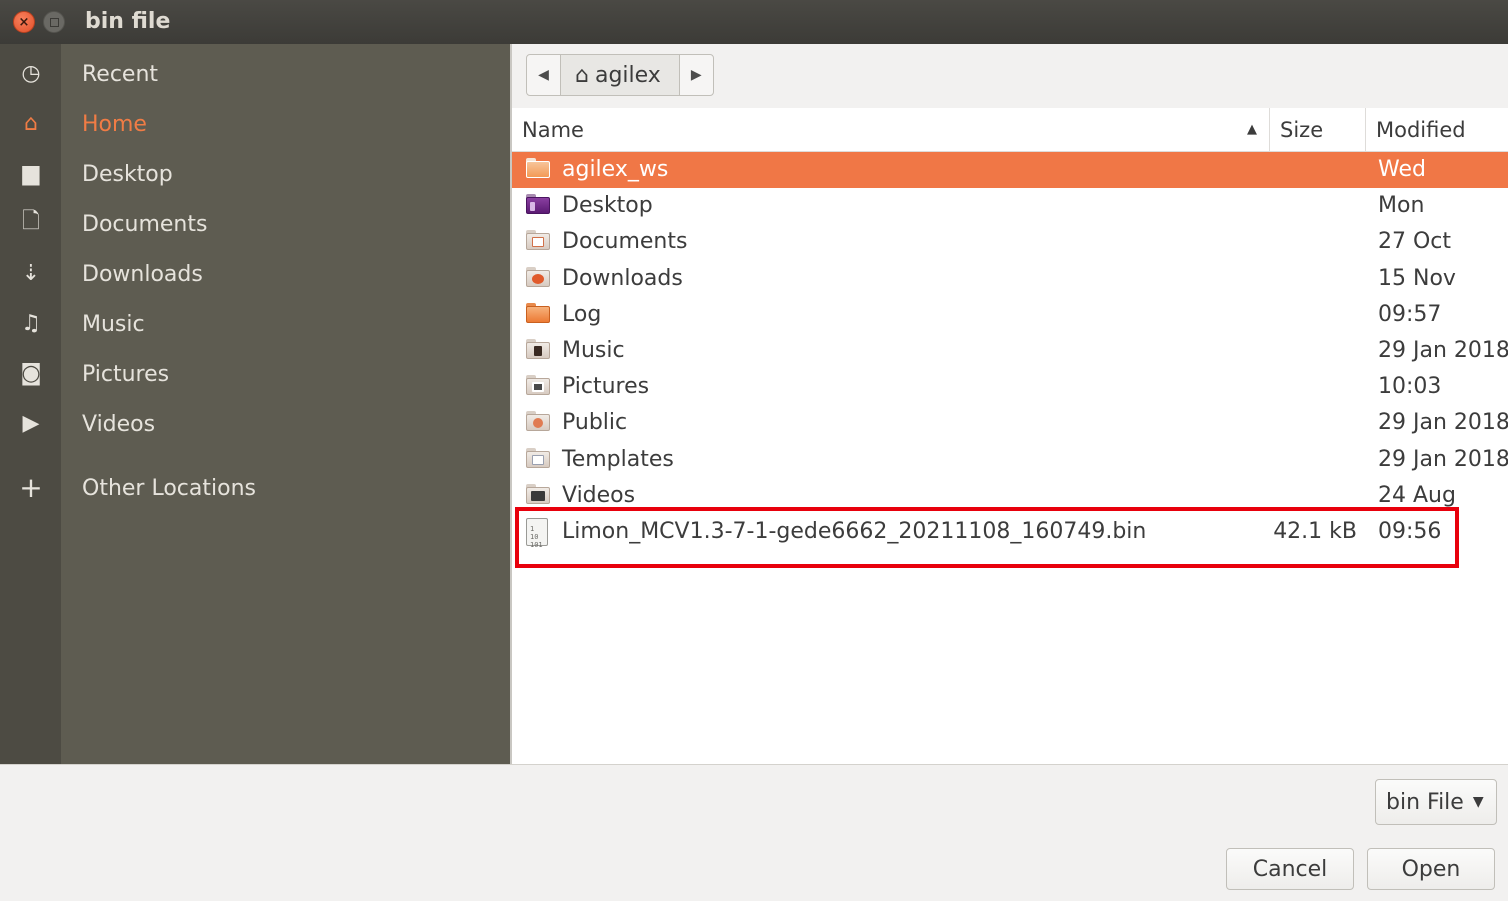  Describe the element at coordinates (31, 173) in the screenshot. I see `folder-icon: ▆` at that location.